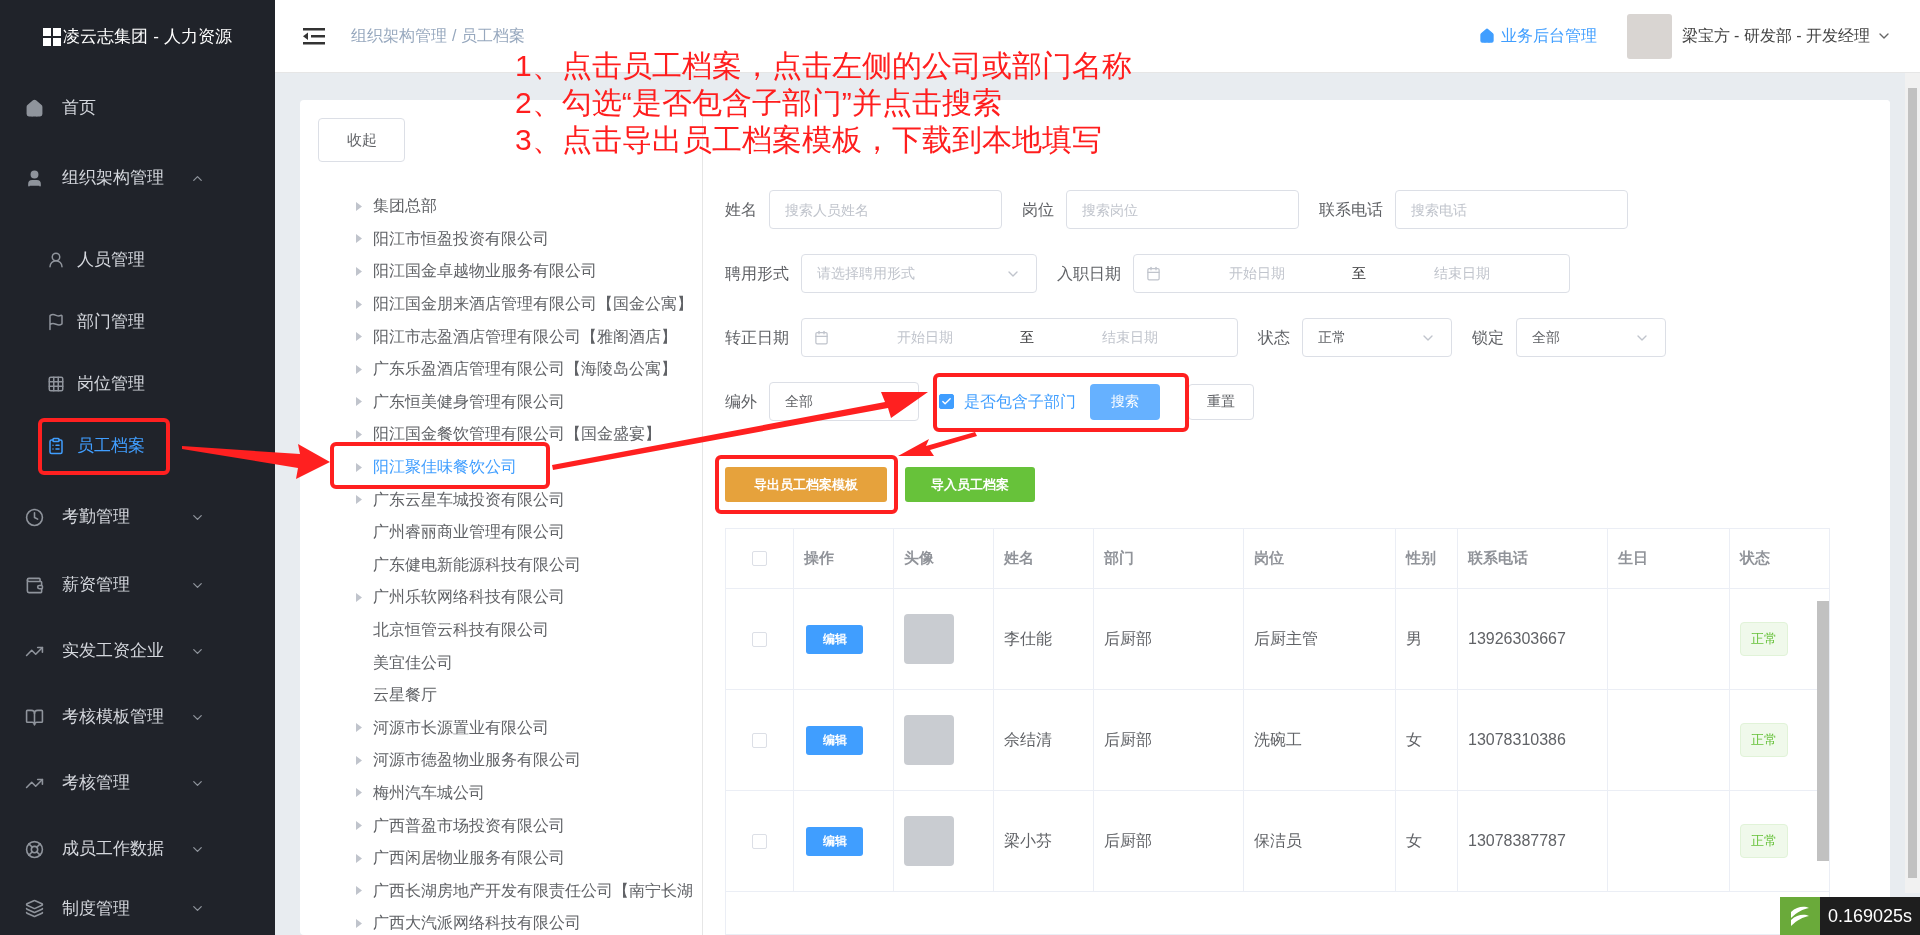 The image size is (1920, 935). What do you see at coordinates (137, 651) in the screenshot?
I see `menu-item: 实发工资企业` at bounding box center [137, 651].